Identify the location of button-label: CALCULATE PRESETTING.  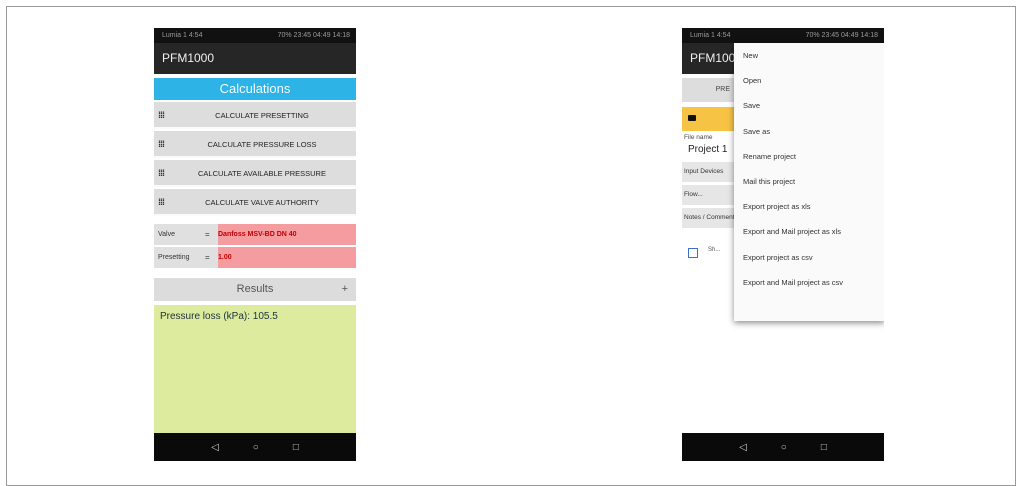
(262, 115).